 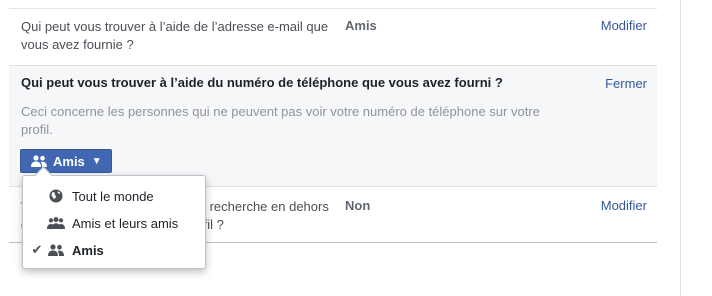 I want to click on menu-option-label: Tout le monde, so click(x=113, y=196).